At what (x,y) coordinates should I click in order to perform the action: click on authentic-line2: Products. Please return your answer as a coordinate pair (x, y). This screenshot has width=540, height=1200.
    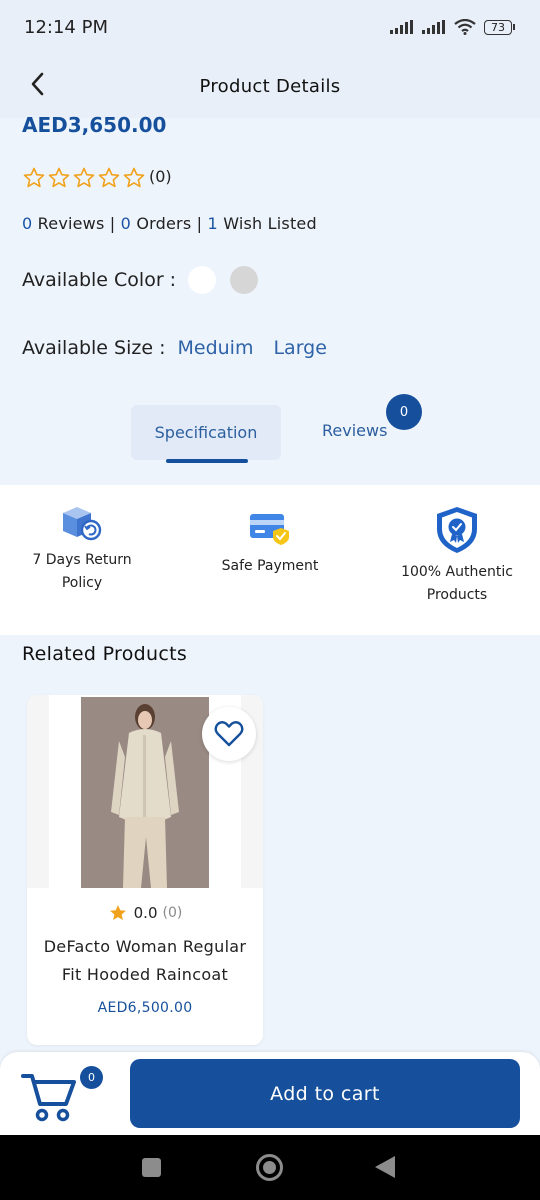
    Looking at the image, I should click on (457, 595).